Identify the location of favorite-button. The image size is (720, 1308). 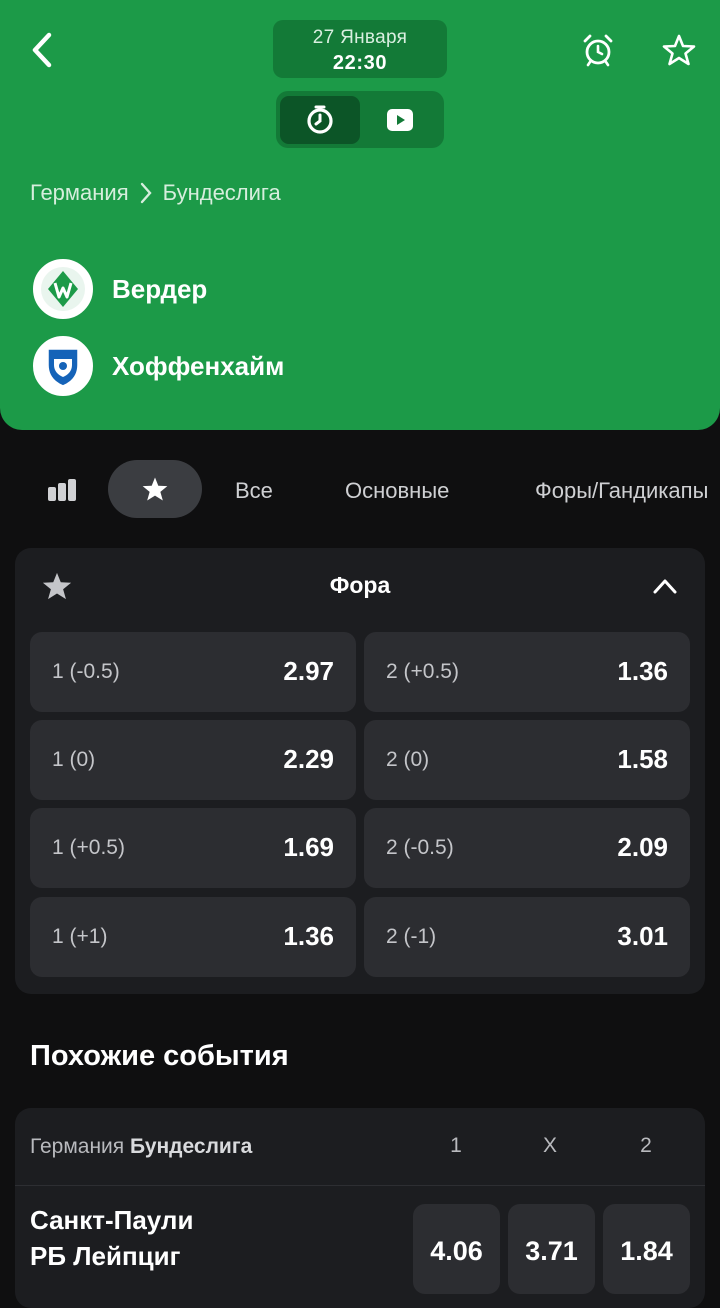
(679, 50).